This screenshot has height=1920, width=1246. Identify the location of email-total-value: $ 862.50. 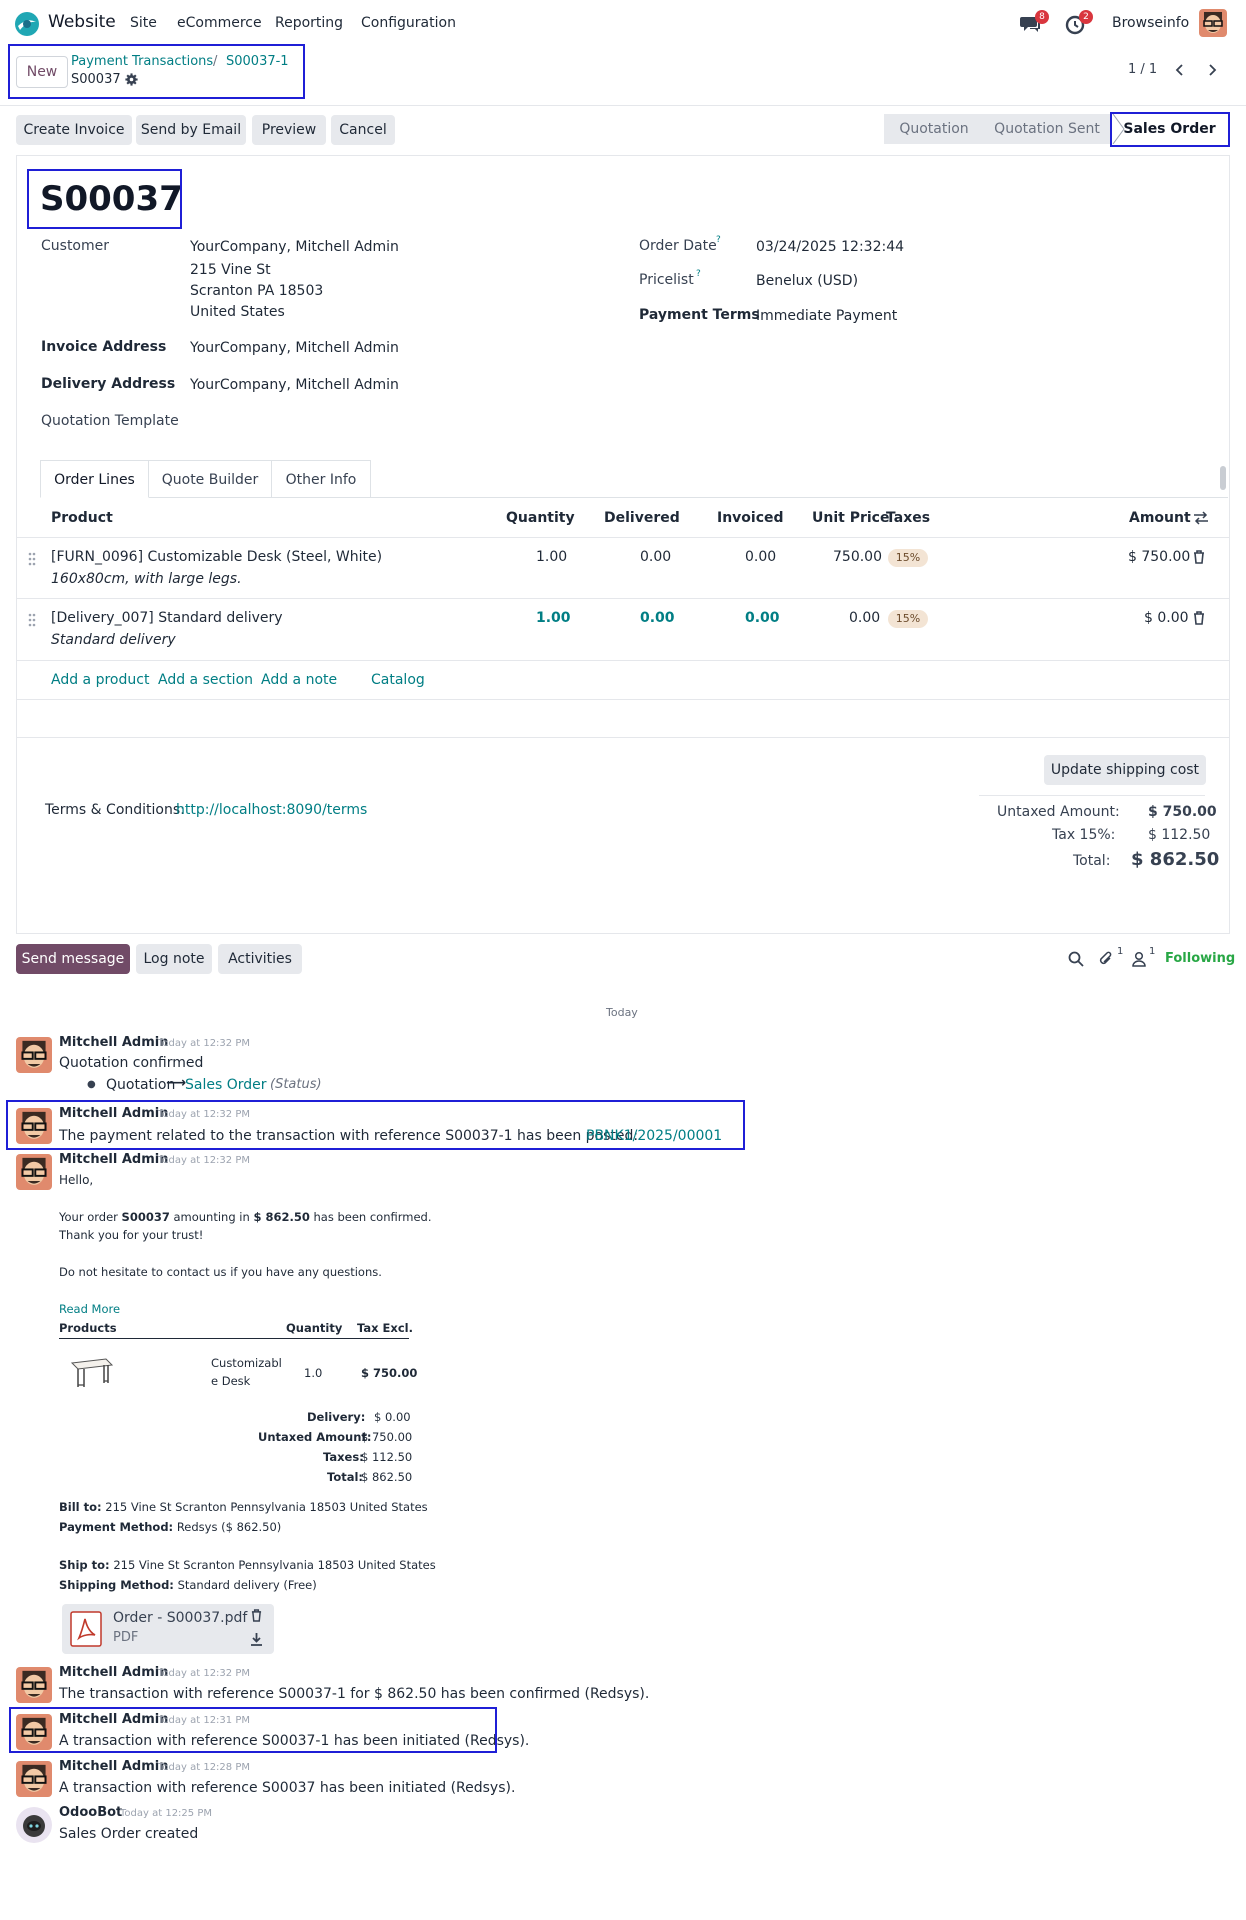
(387, 1477).